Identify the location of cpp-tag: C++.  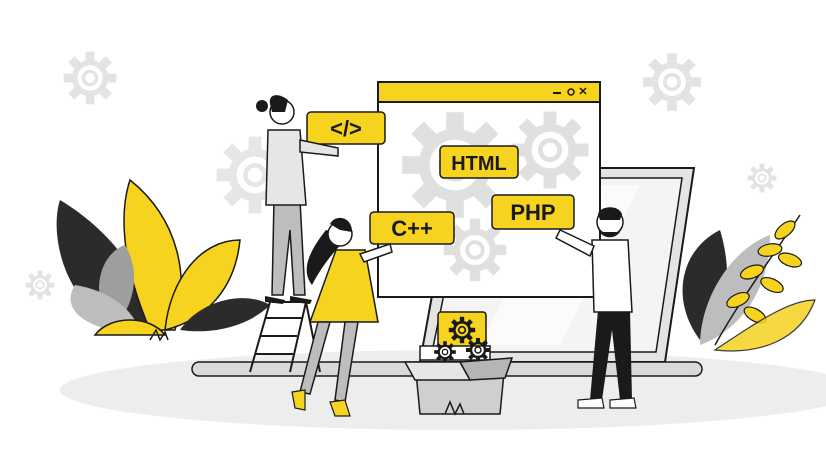
(412, 228).